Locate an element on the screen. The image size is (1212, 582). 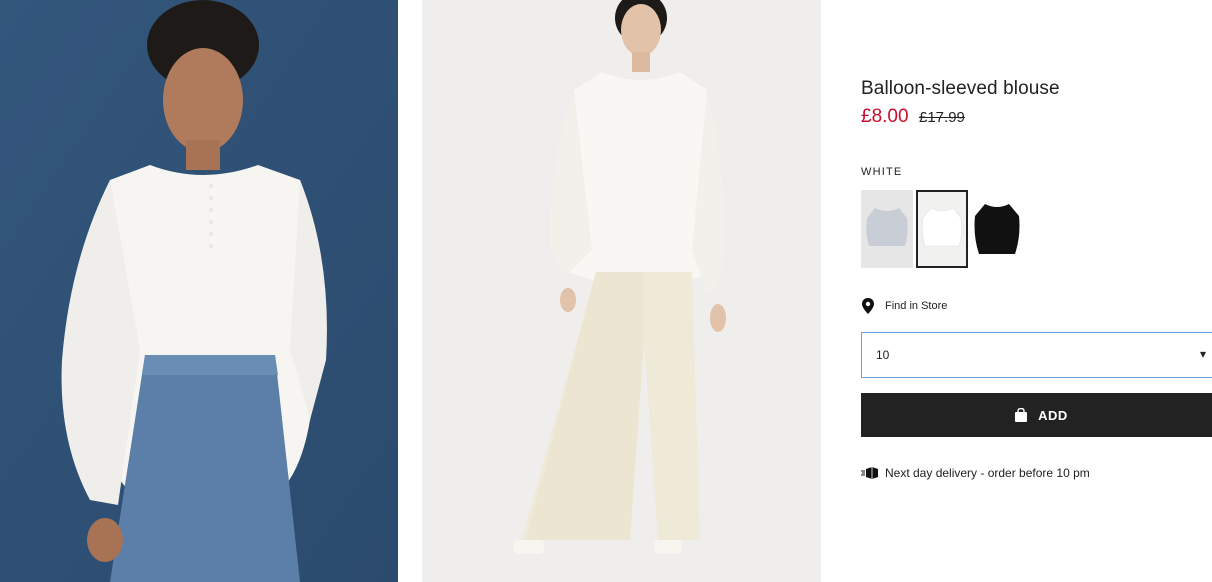
size-select-value: 10 is located at coordinates (883, 355).